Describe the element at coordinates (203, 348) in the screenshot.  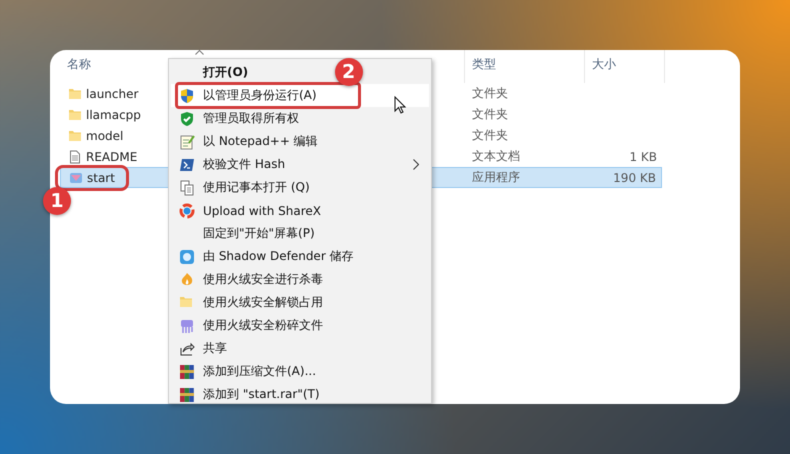
I see `menu-item: 共享` at that location.